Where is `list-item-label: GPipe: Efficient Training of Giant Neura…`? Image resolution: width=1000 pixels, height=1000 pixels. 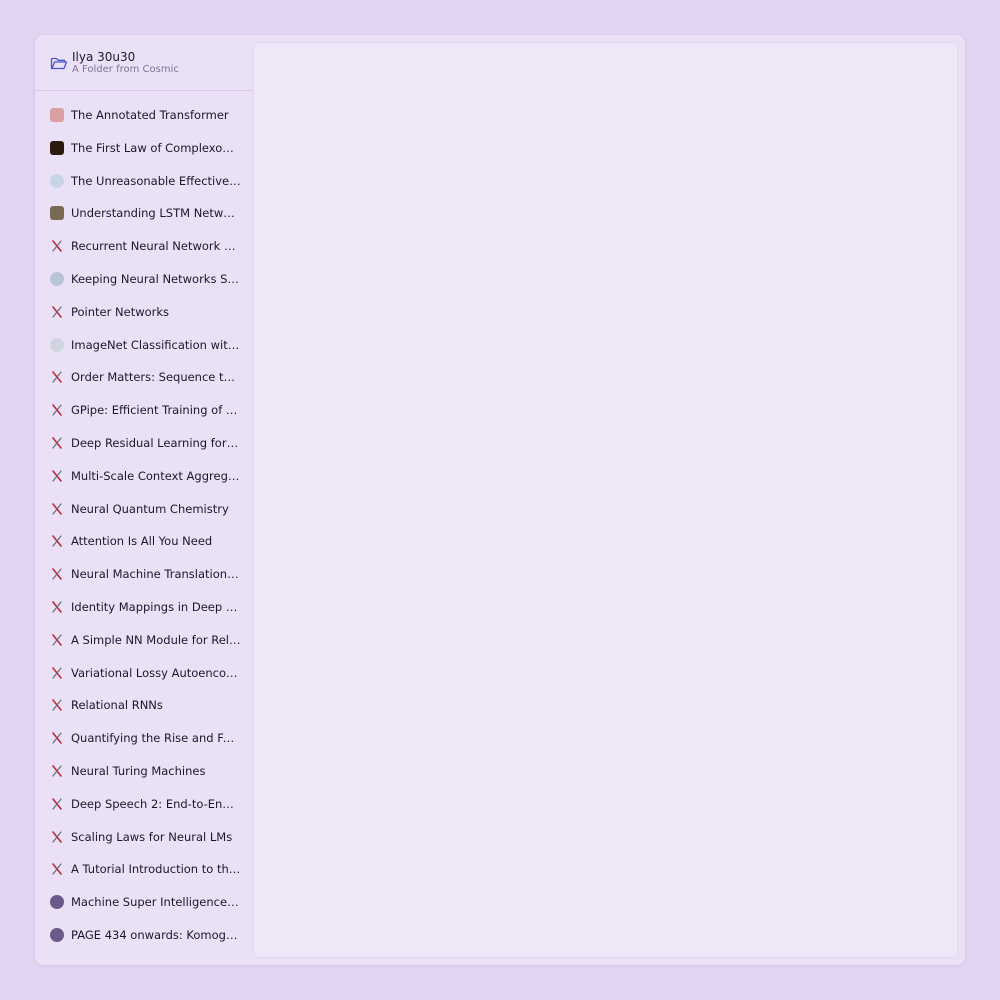 list-item-label: GPipe: Efficient Training of Giant Neura… is located at coordinates (156, 410).